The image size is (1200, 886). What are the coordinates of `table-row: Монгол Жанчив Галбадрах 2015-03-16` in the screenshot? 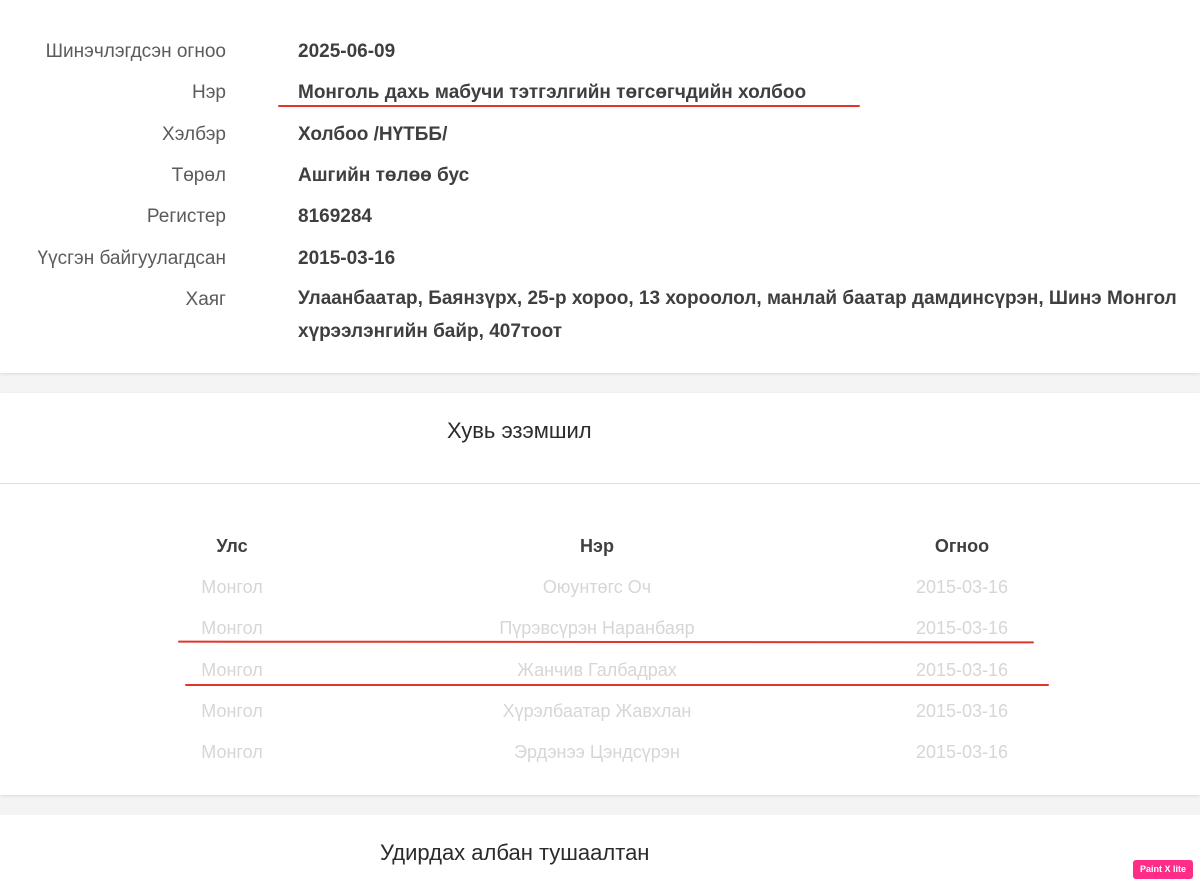 It's located at (600, 680).